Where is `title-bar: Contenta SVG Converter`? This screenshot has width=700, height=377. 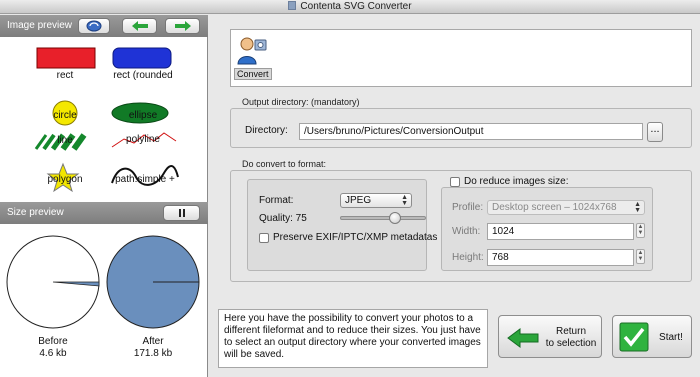 title-bar: Contenta SVG Converter is located at coordinates (350, 7).